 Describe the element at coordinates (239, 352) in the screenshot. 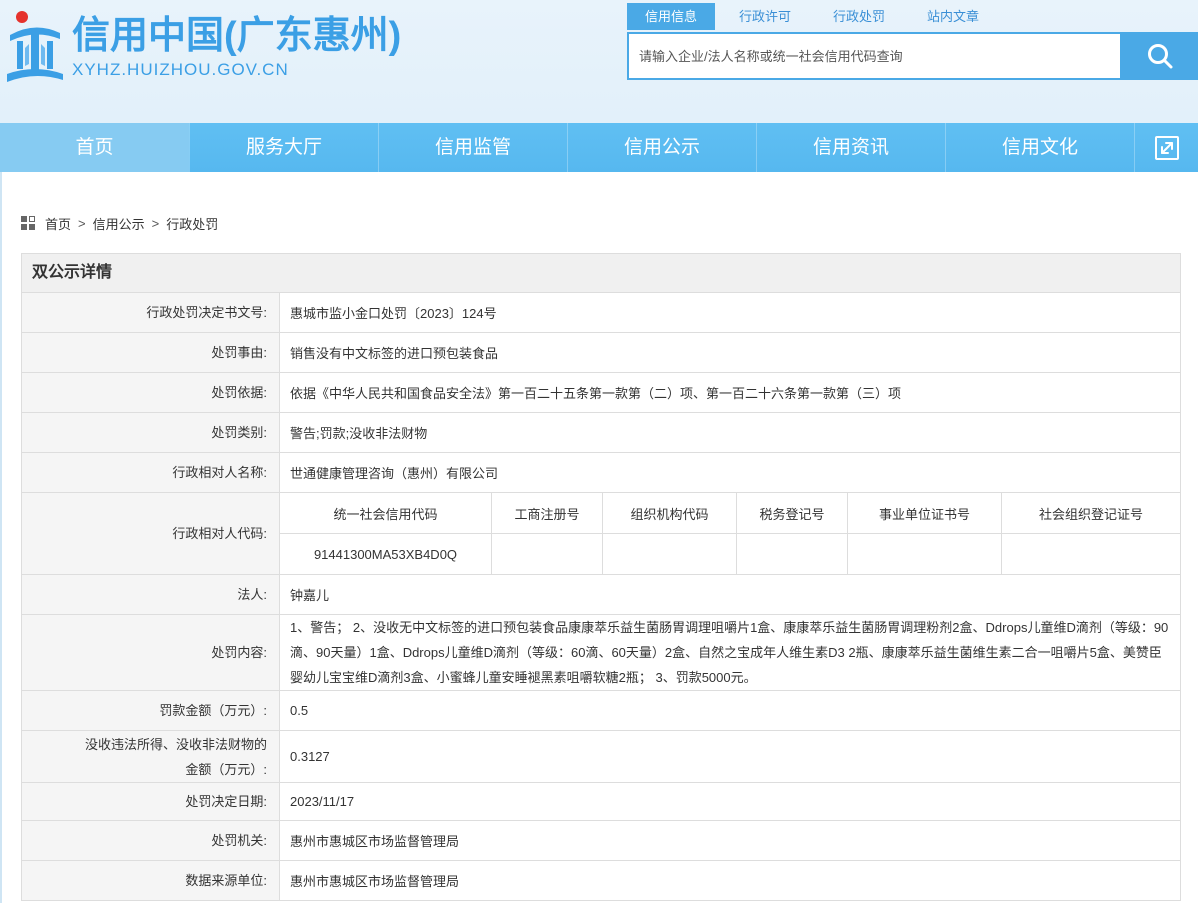

I see `label-text: 处罚事由:` at that location.